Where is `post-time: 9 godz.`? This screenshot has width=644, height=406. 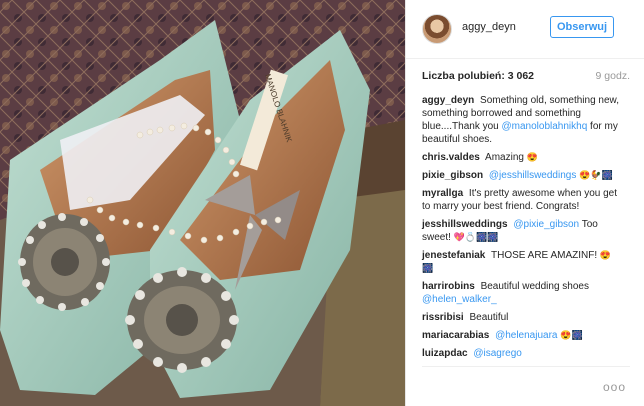 post-time: 9 godz. is located at coordinates (613, 76).